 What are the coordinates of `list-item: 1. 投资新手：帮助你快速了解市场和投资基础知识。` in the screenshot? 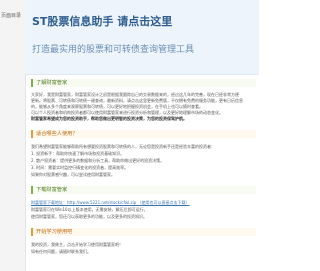 It's located at (78, 153).